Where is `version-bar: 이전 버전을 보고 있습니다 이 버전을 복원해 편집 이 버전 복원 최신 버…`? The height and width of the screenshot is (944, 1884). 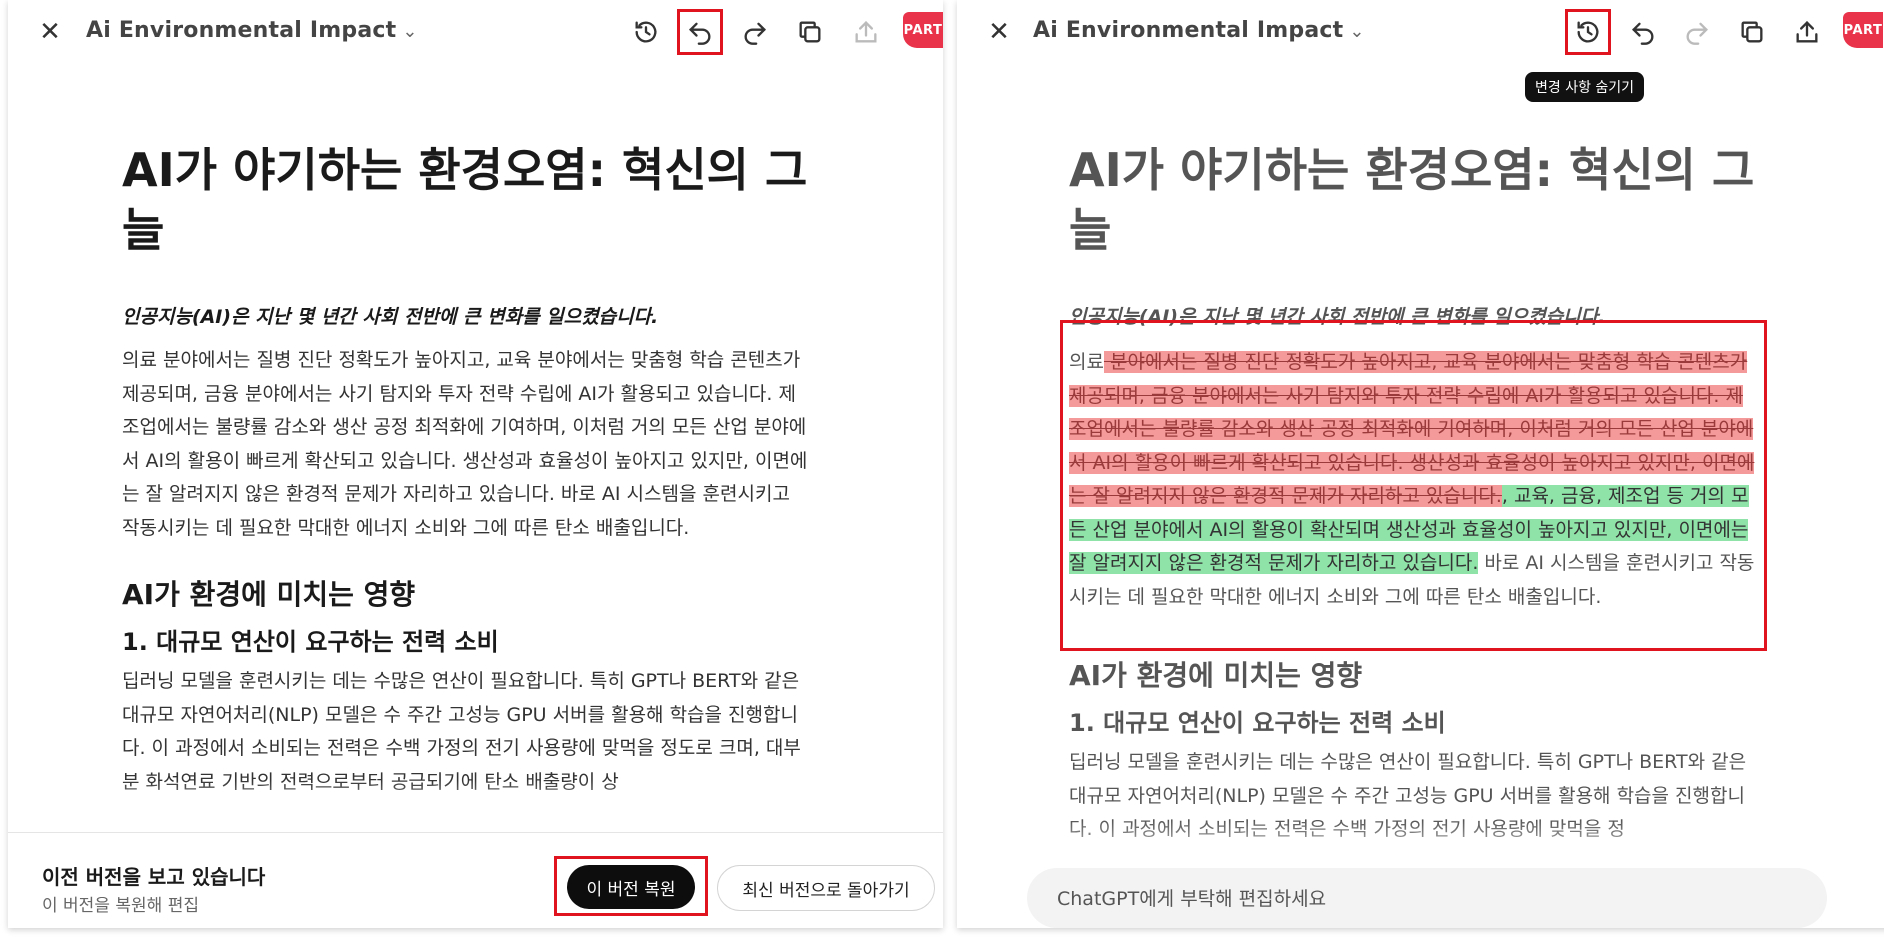 version-bar: 이전 버전을 보고 있습니다 이 버전을 복원해 편집 이 버전 복원 최신 버… is located at coordinates (475, 880).